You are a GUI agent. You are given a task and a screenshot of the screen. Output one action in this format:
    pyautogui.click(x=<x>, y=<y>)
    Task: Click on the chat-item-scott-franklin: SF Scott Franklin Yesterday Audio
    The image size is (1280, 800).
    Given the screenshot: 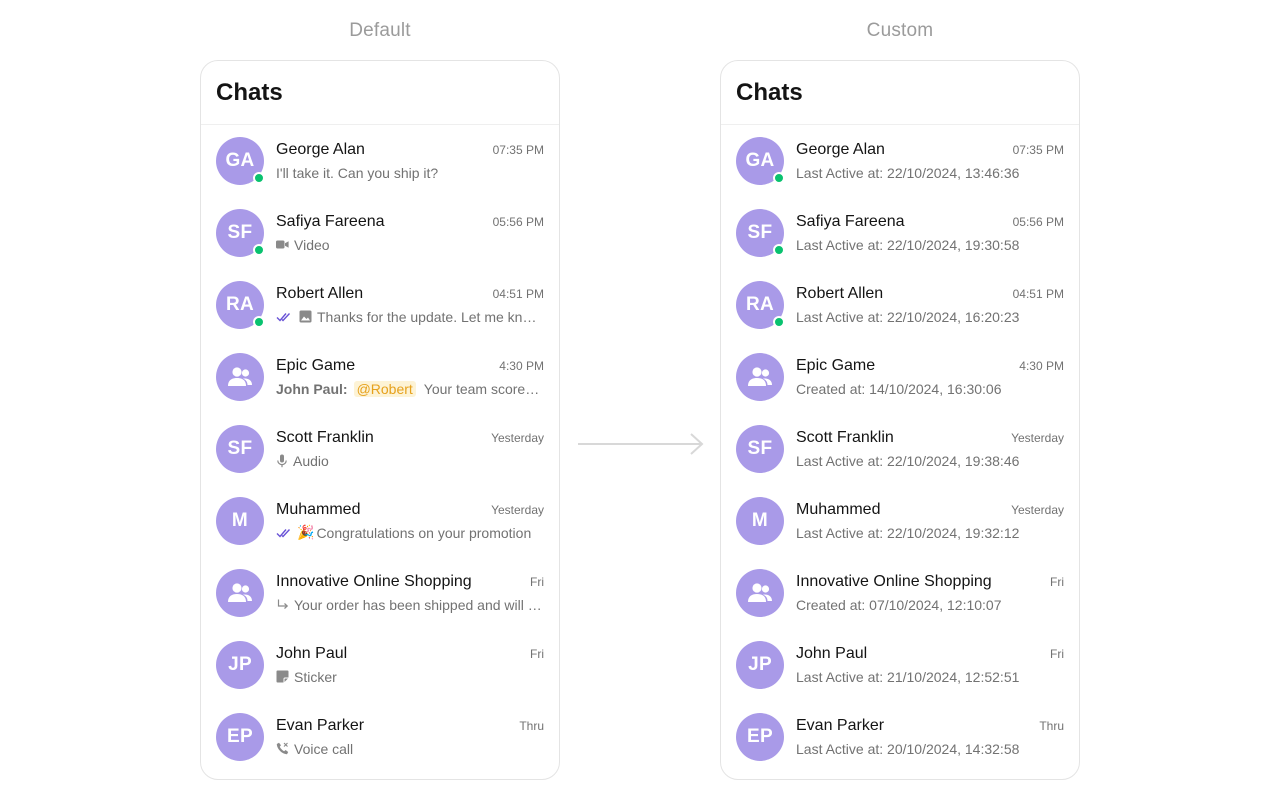 What is the action you would take?
    pyautogui.click(x=380, y=449)
    